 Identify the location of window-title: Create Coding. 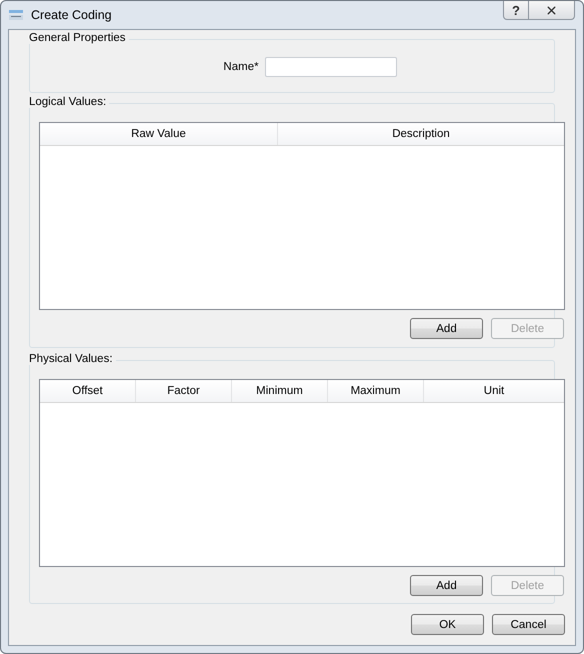
(71, 15).